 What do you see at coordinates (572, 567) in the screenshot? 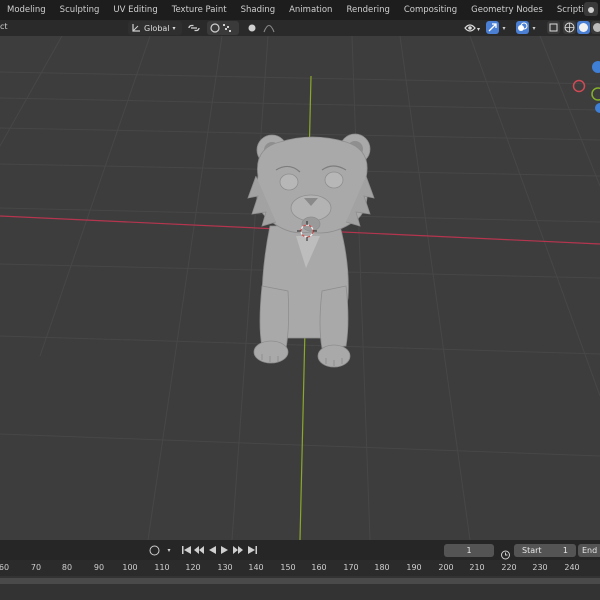
I see `ruler-tick: 240` at bounding box center [572, 567].